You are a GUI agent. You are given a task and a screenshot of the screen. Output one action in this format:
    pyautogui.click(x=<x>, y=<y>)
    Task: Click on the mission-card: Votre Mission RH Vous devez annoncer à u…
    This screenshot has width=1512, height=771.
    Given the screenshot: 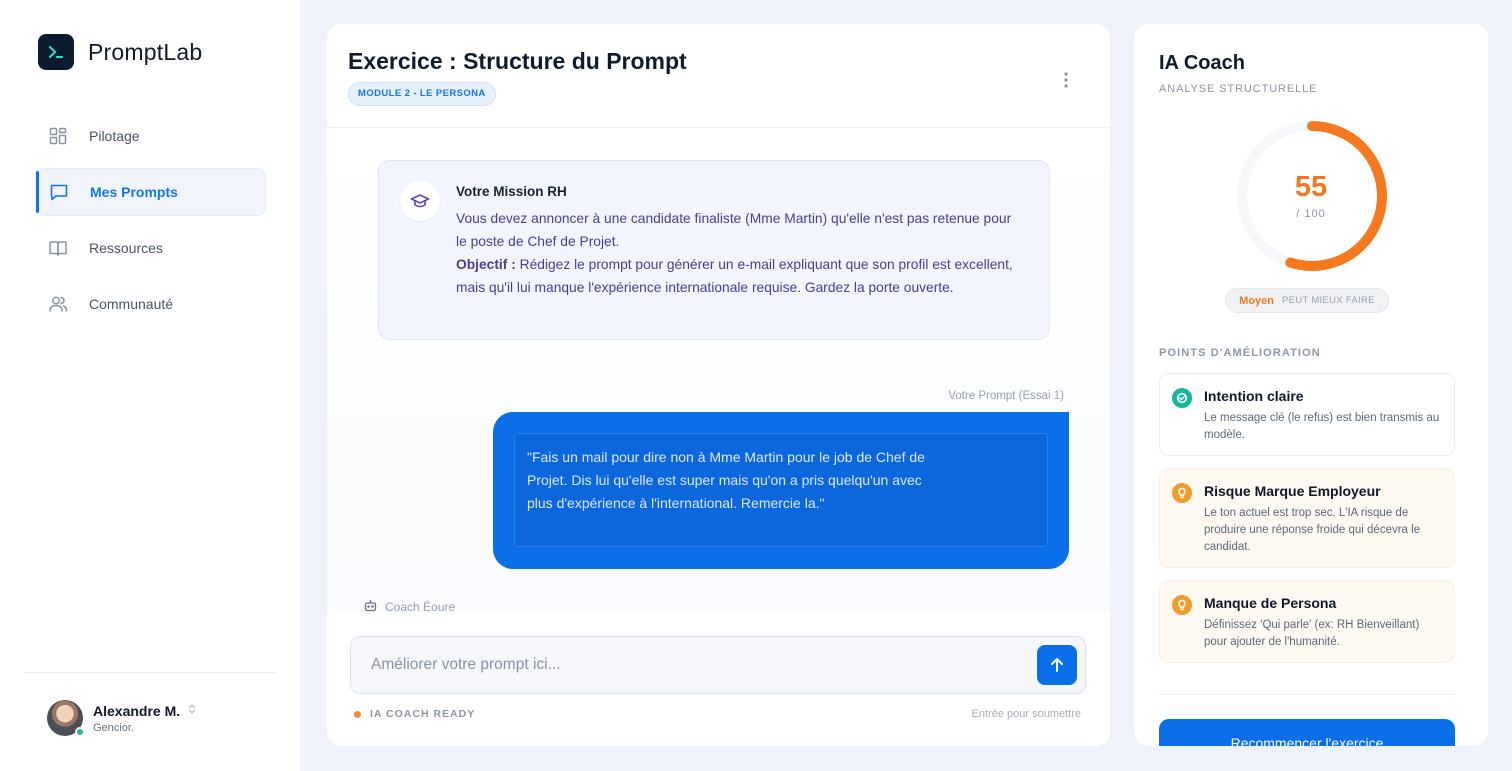 What is the action you would take?
    pyautogui.click(x=714, y=250)
    